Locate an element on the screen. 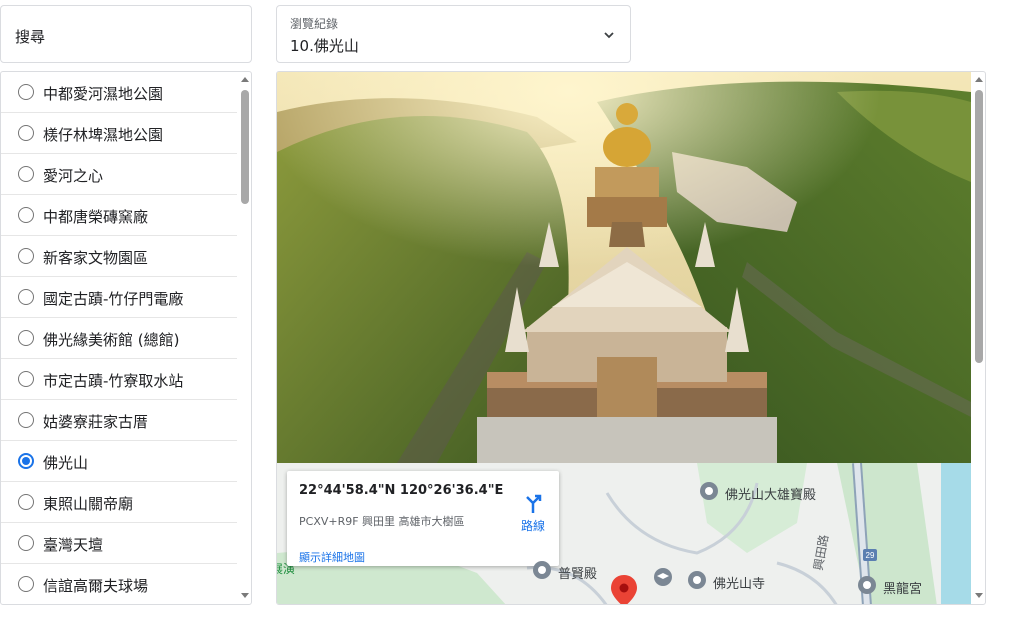 The height and width of the screenshot is (620, 1012). history-select: 瀏覽紀錄 10.佛光山 is located at coordinates (453, 34).